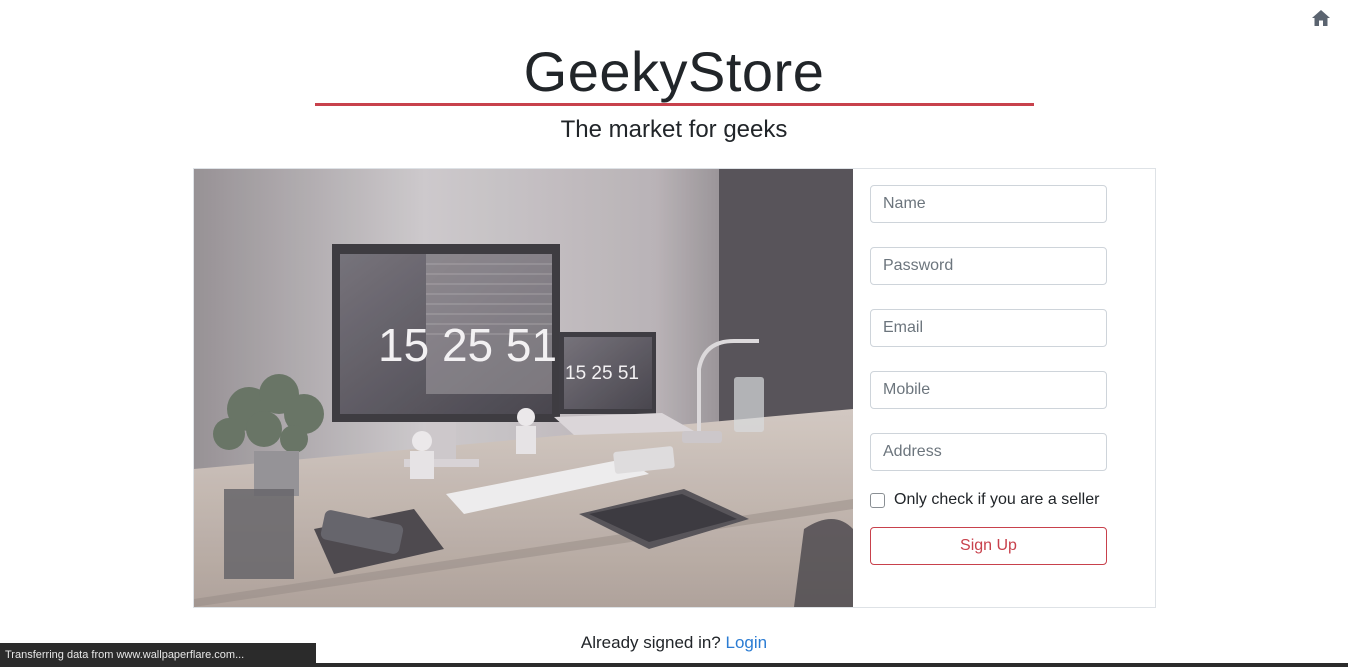  Describe the element at coordinates (988, 204) in the screenshot. I see `name-input` at that location.